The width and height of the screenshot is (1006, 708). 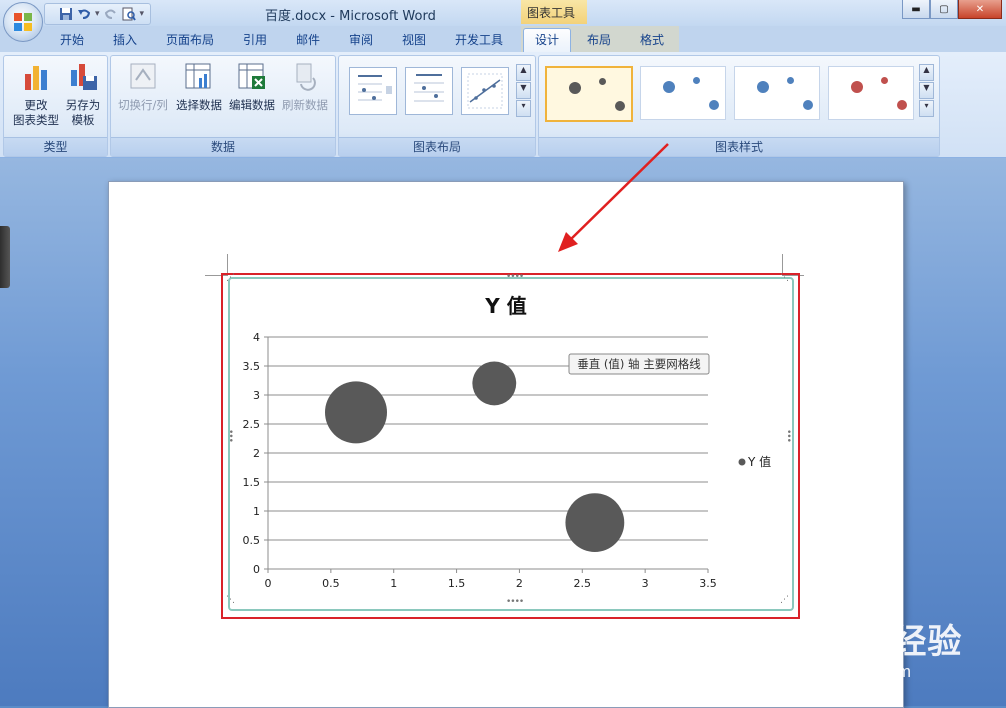 I want to click on edit-data-label: 编辑数据, so click(x=252, y=105).